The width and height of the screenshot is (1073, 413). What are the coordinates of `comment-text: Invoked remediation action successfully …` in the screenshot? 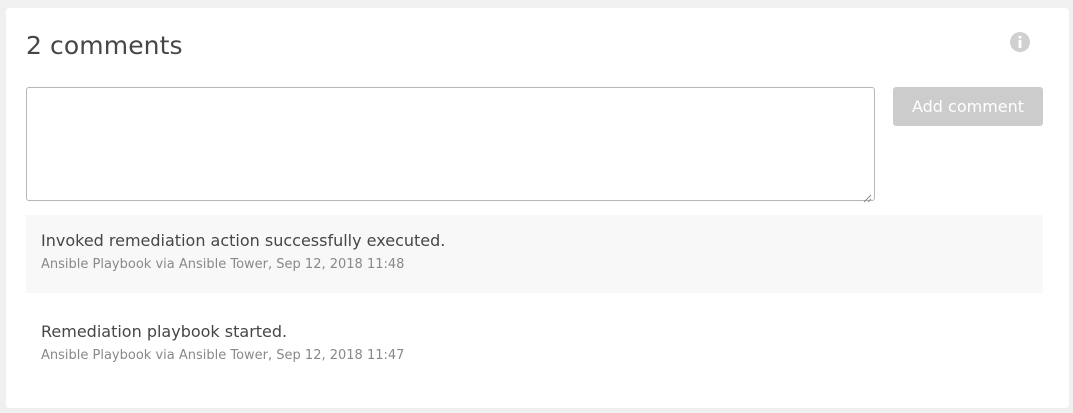 It's located at (243, 240).